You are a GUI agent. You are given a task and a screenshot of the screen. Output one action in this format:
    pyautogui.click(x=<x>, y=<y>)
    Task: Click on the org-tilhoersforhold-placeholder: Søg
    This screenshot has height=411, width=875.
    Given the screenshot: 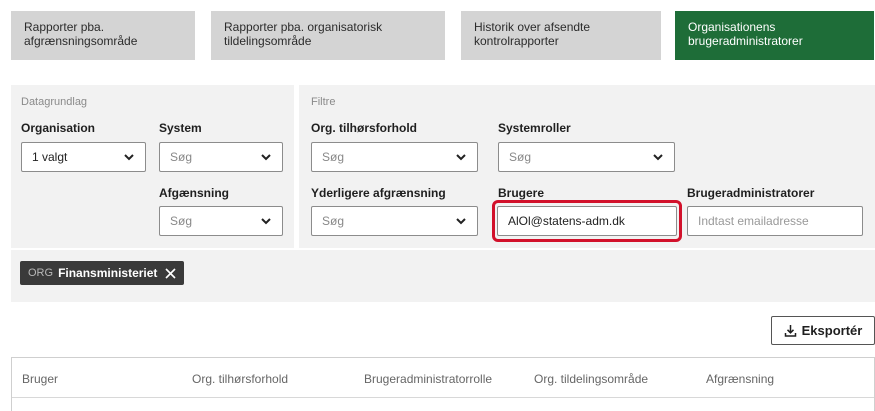 What is the action you would take?
    pyautogui.click(x=333, y=157)
    